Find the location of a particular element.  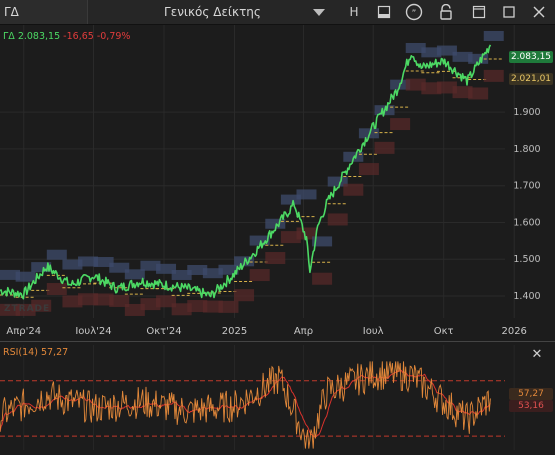

quote-icon: ” is located at coordinates (414, 12).